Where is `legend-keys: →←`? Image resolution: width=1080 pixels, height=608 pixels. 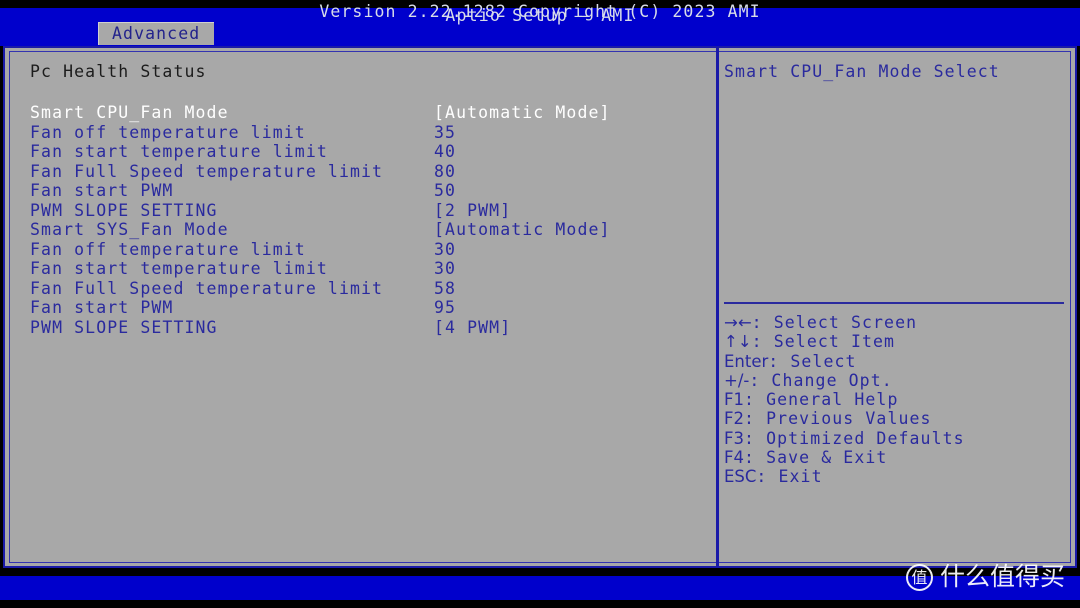 legend-keys: →← is located at coordinates (738, 322).